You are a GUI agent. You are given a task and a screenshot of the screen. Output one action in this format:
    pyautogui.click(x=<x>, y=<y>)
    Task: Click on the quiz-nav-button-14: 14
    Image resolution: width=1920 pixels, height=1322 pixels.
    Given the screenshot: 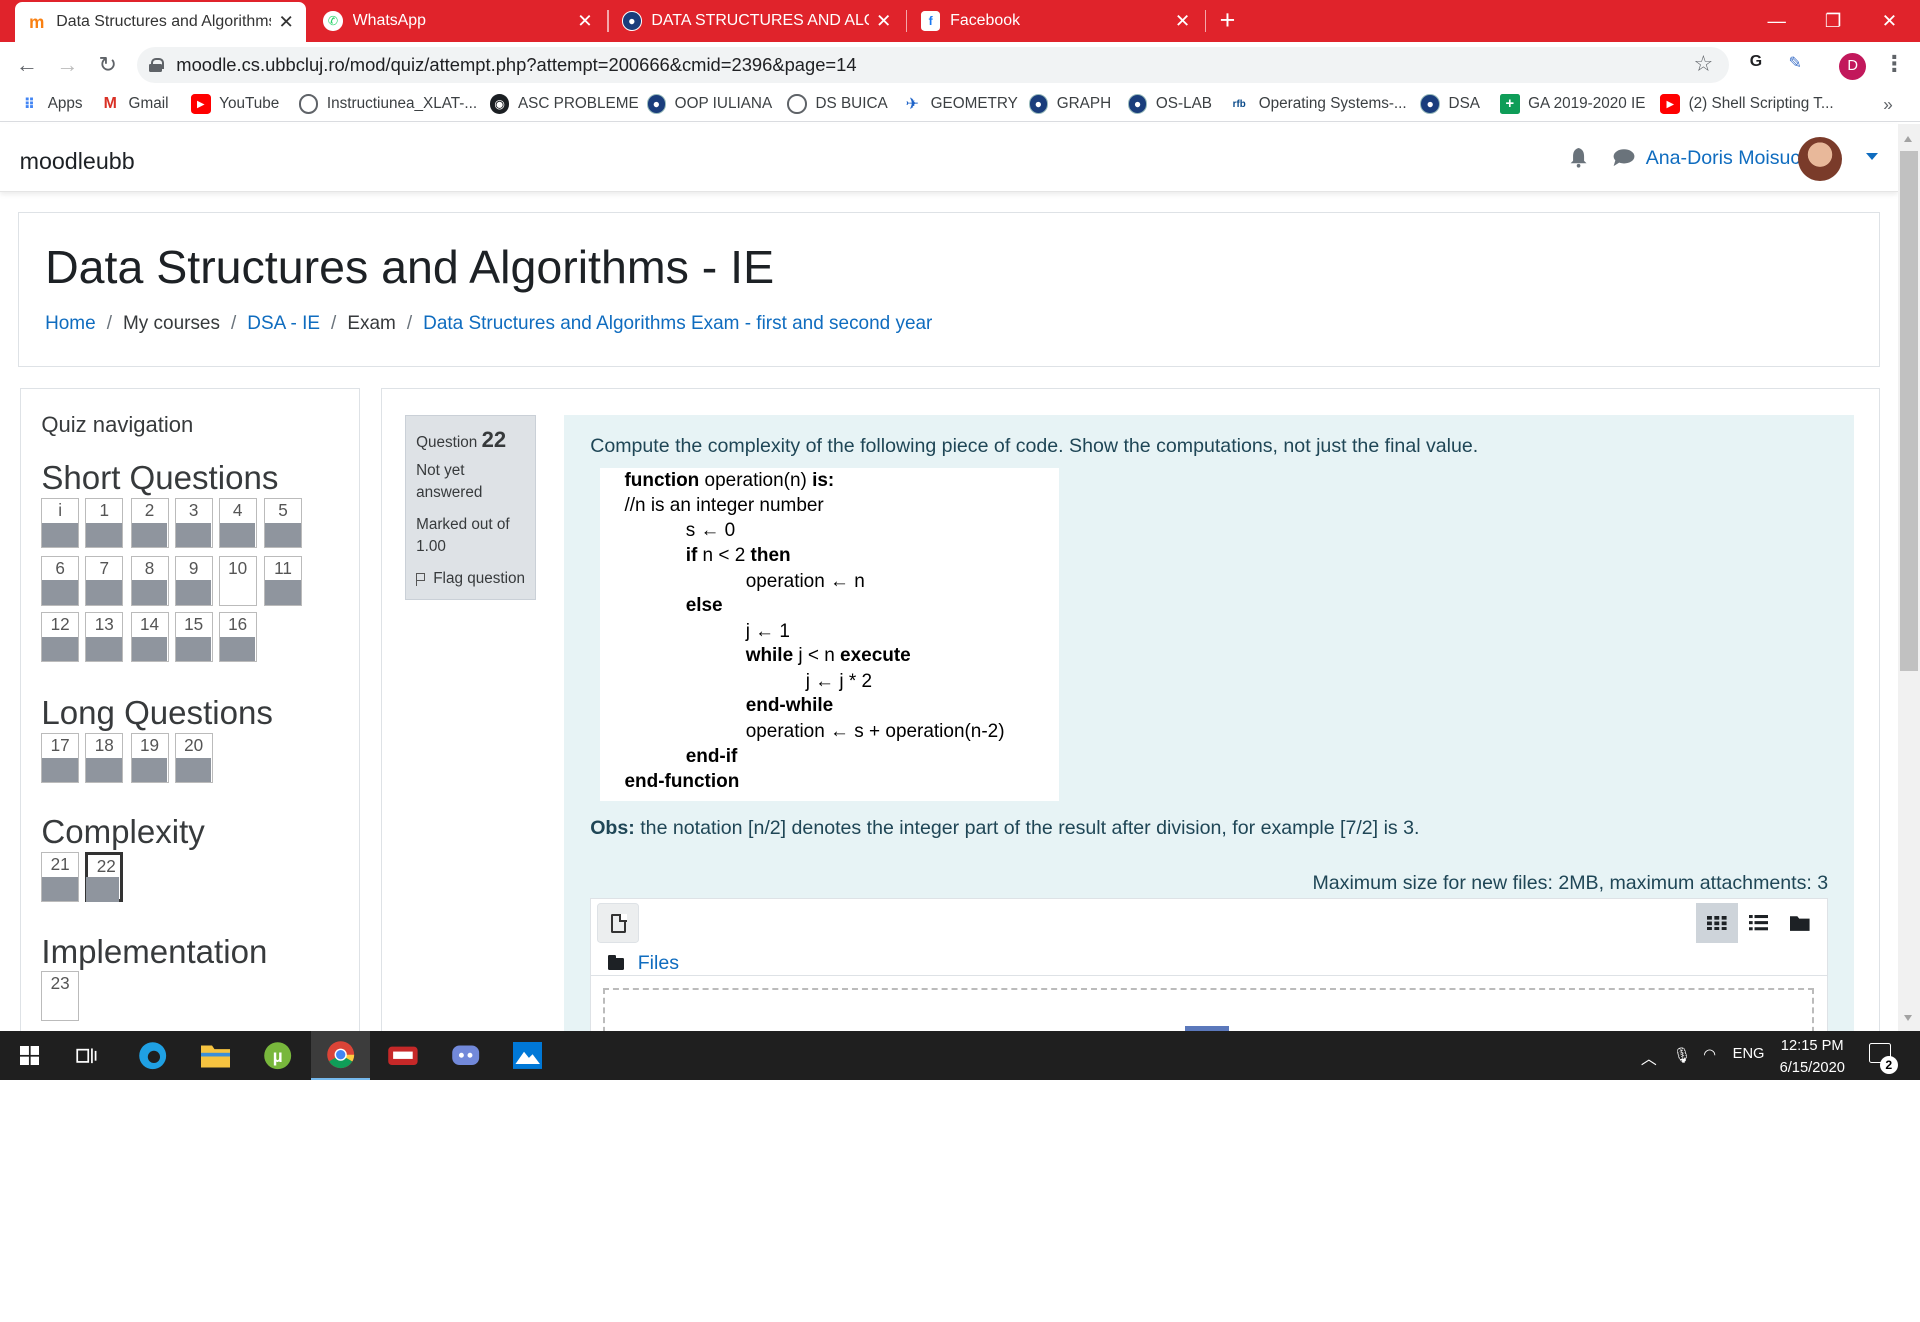 What is the action you would take?
    pyautogui.click(x=149, y=637)
    